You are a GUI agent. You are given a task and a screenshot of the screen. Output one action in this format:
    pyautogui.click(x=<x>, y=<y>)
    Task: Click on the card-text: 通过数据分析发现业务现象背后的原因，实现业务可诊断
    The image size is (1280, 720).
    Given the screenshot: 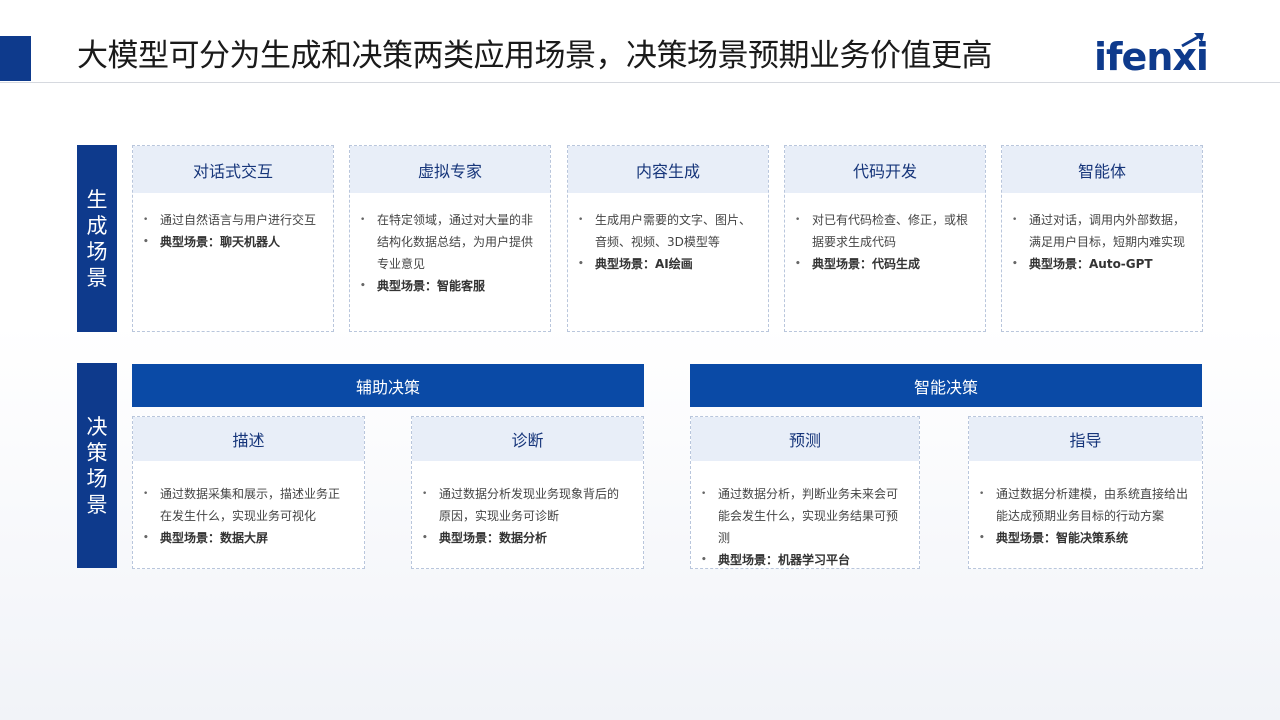 What is the action you would take?
    pyautogui.click(x=529, y=505)
    